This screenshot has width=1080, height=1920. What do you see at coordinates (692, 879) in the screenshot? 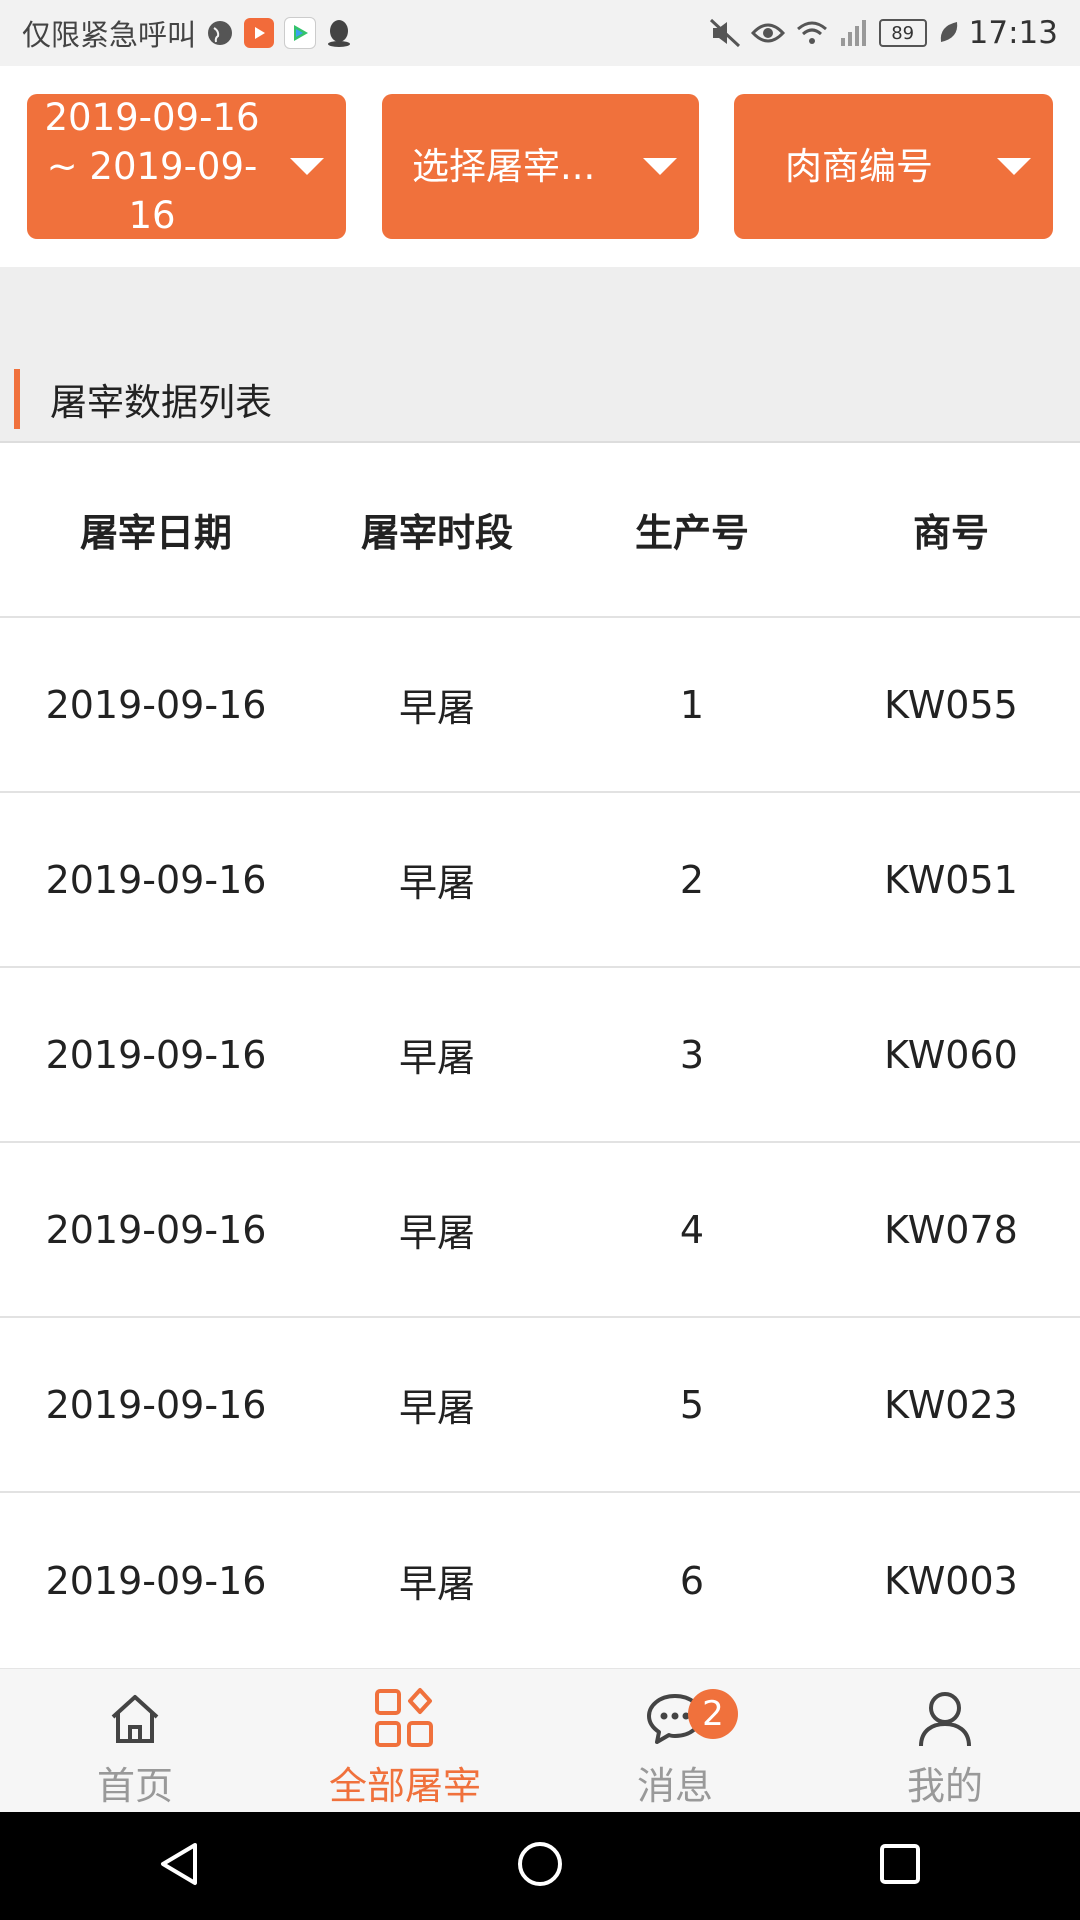
I see `cell-production-no: 2` at bounding box center [692, 879].